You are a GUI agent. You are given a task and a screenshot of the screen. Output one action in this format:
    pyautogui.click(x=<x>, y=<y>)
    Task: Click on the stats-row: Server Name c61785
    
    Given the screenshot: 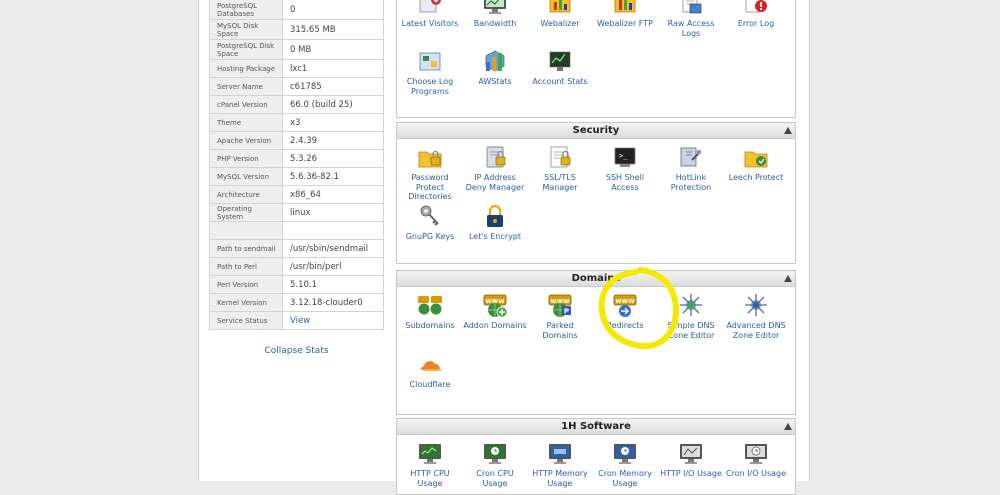 What is the action you would take?
    pyautogui.click(x=296, y=86)
    